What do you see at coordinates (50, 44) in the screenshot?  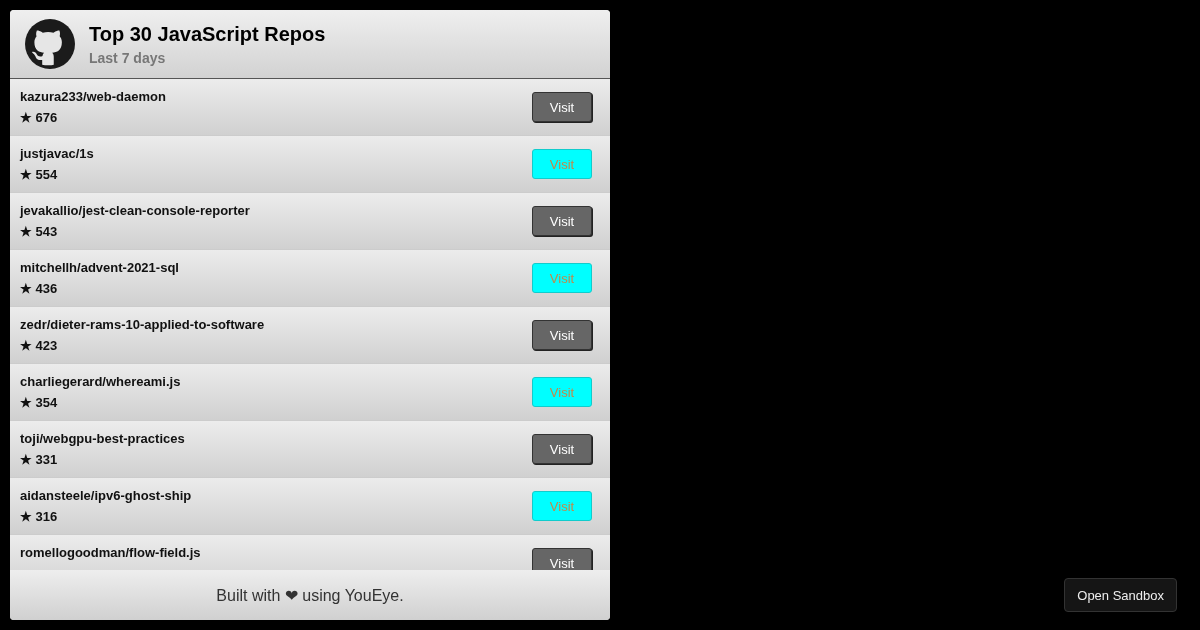 I see `github-logo-icon` at bounding box center [50, 44].